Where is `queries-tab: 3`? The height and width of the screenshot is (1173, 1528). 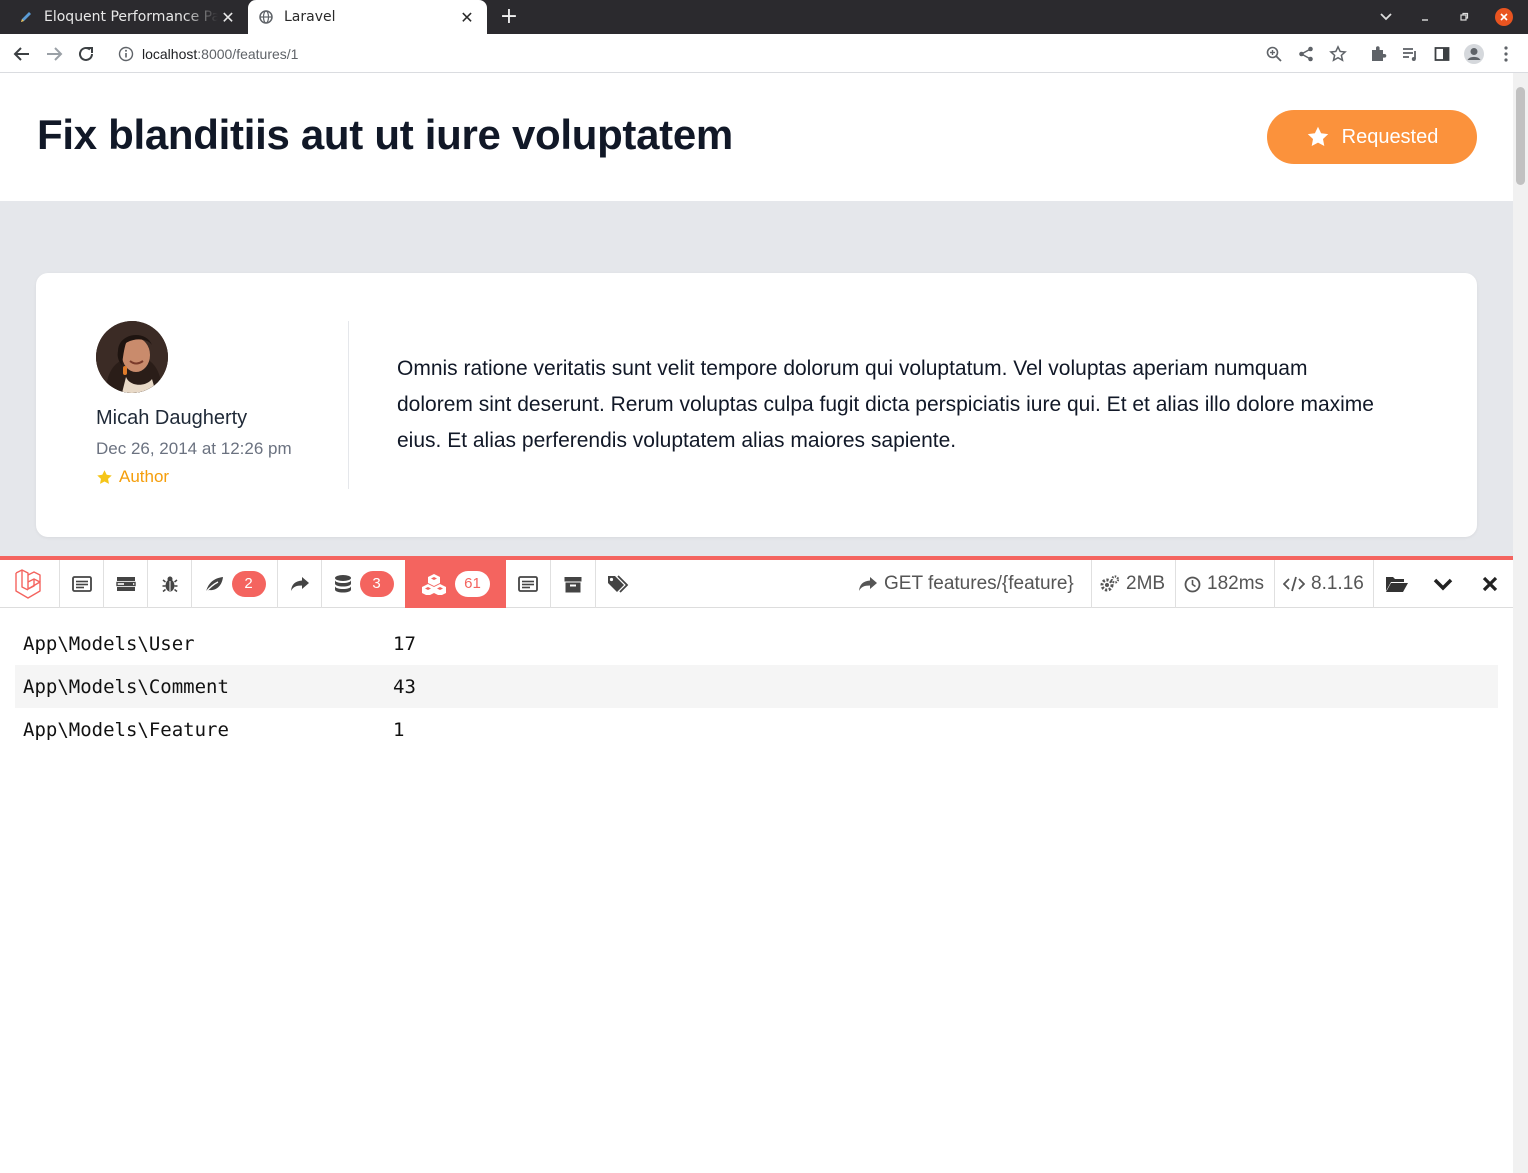
queries-tab: 3 is located at coordinates (364, 584).